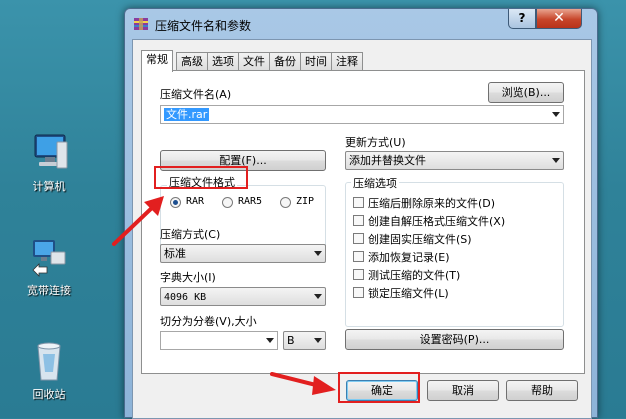 The width and height of the screenshot is (626, 419). I want to click on solid-label: 创建固实压缩文件(S), so click(420, 239).